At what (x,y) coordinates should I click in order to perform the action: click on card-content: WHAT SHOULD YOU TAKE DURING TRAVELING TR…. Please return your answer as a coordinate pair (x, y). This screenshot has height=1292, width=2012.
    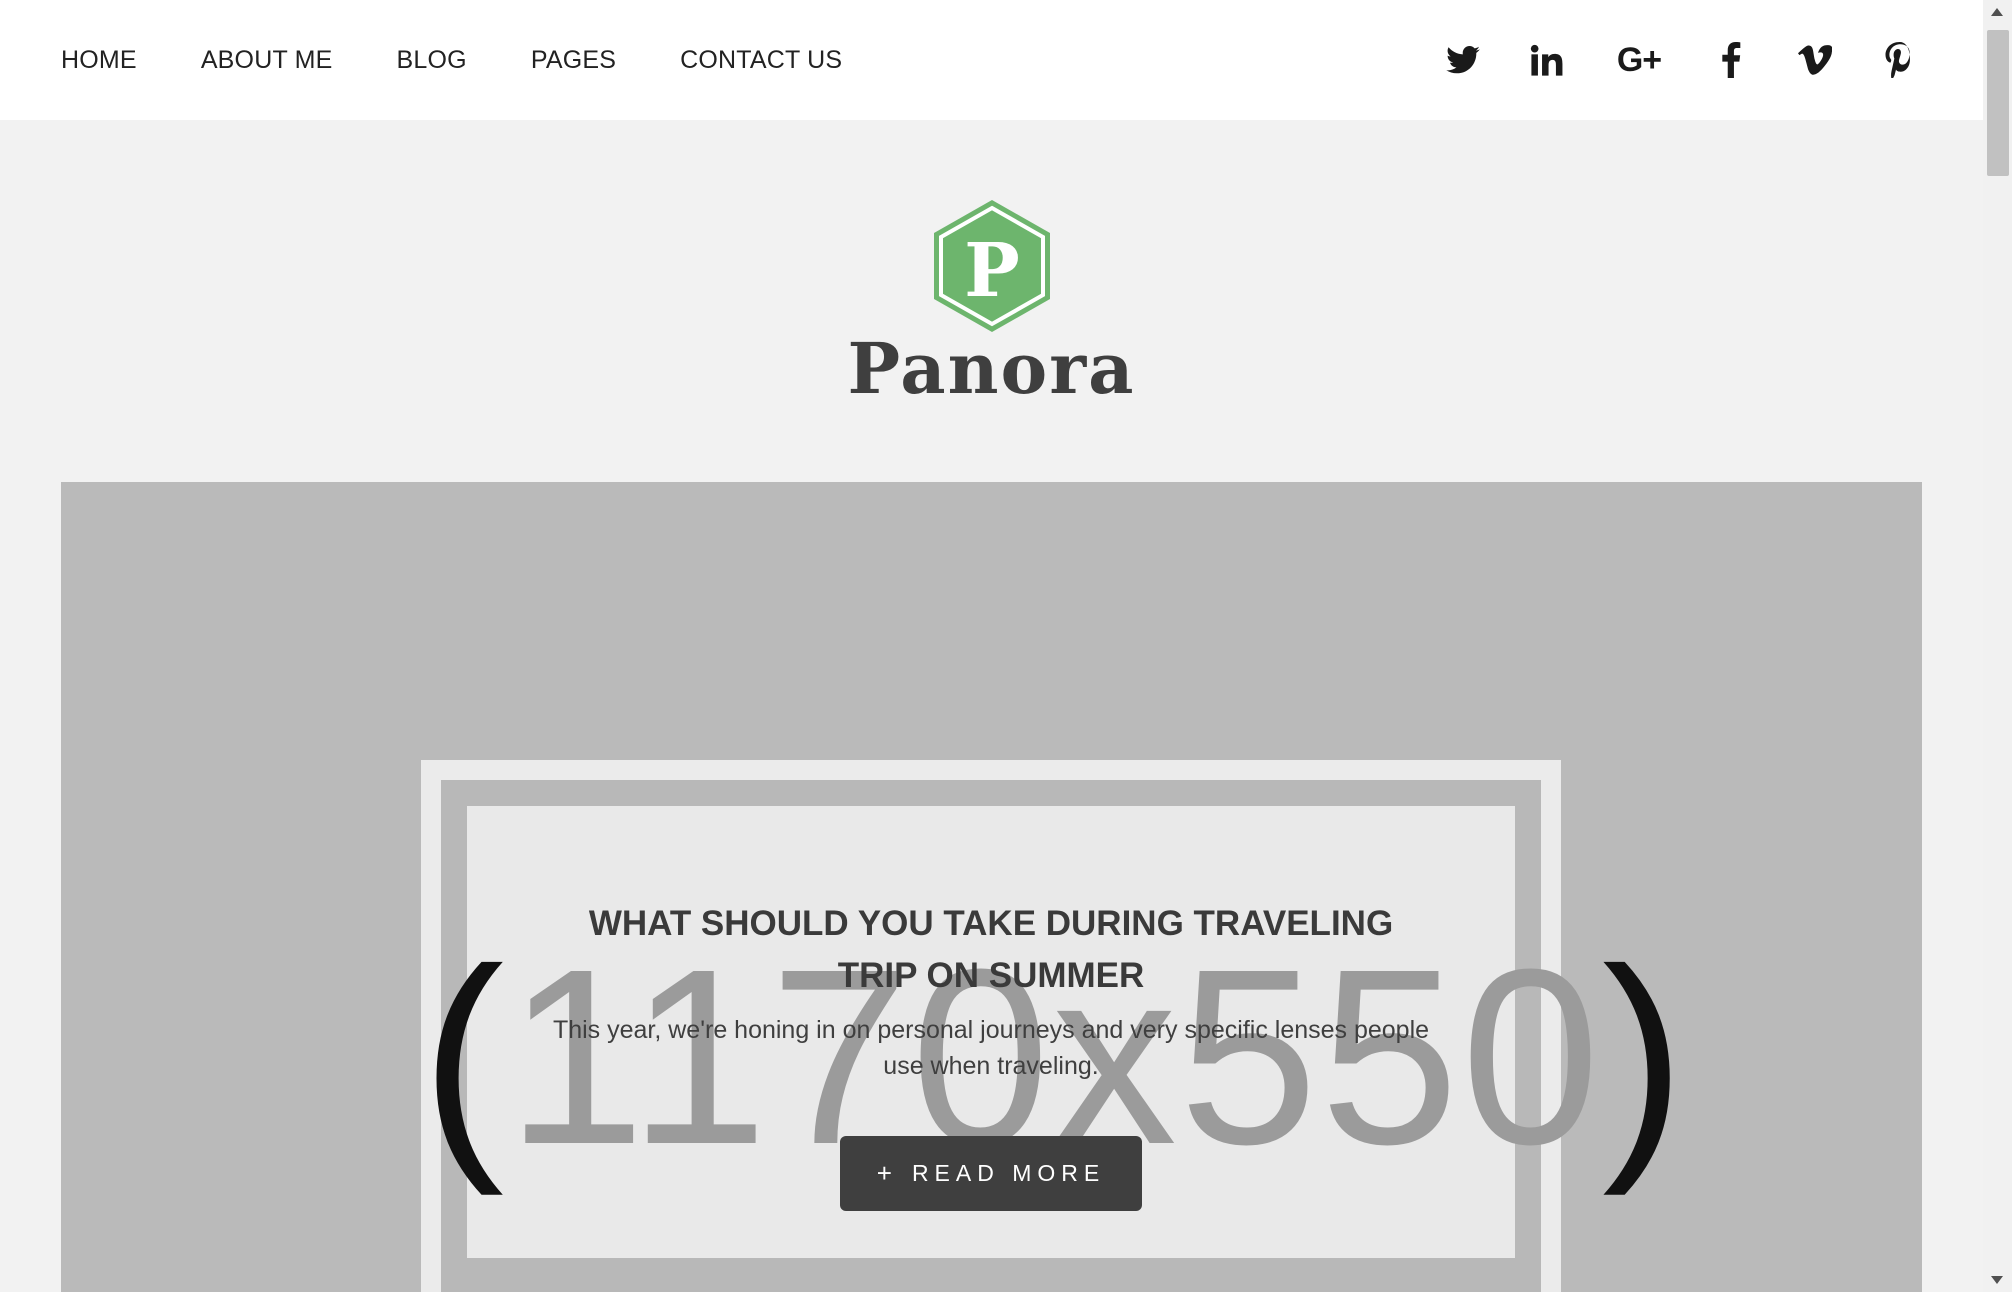
    Looking at the image, I should click on (991, 1042).